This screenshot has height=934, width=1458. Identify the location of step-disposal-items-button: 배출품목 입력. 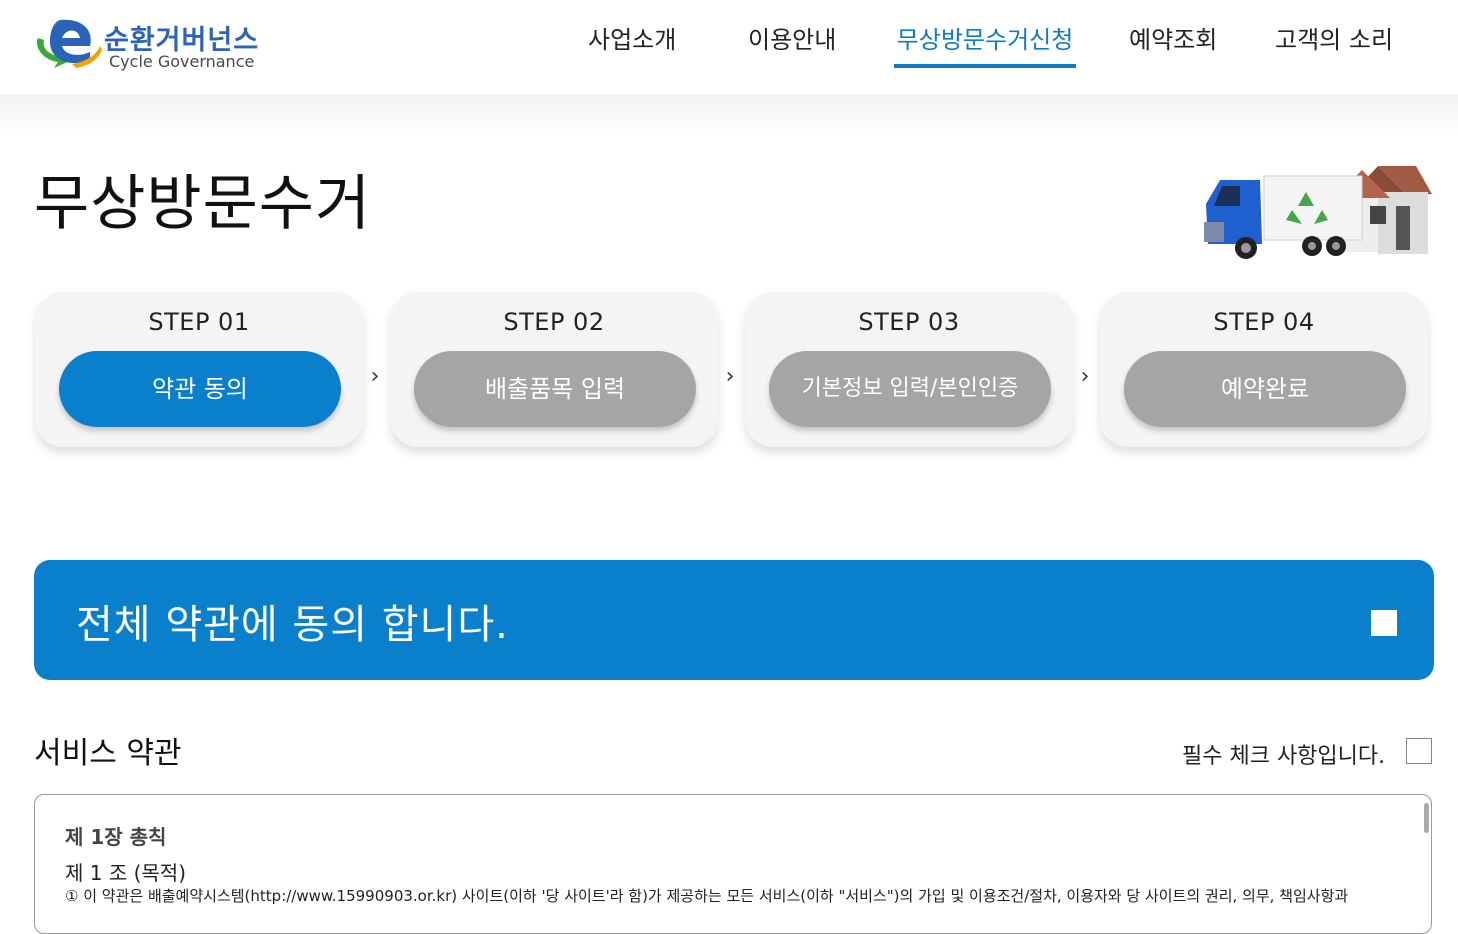
(555, 389).